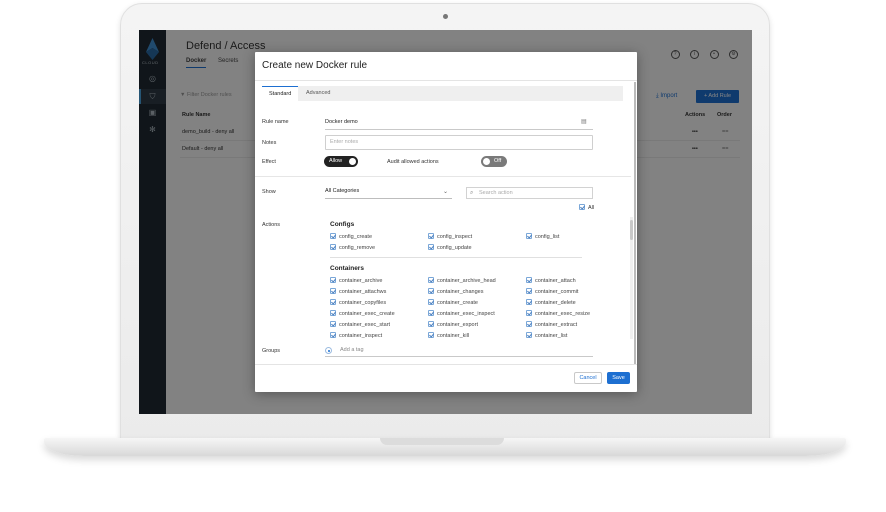 The height and width of the screenshot is (512, 886). What do you see at coordinates (356, 237) in the screenshot?
I see `action-label: config_create` at bounding box center [356, 237].